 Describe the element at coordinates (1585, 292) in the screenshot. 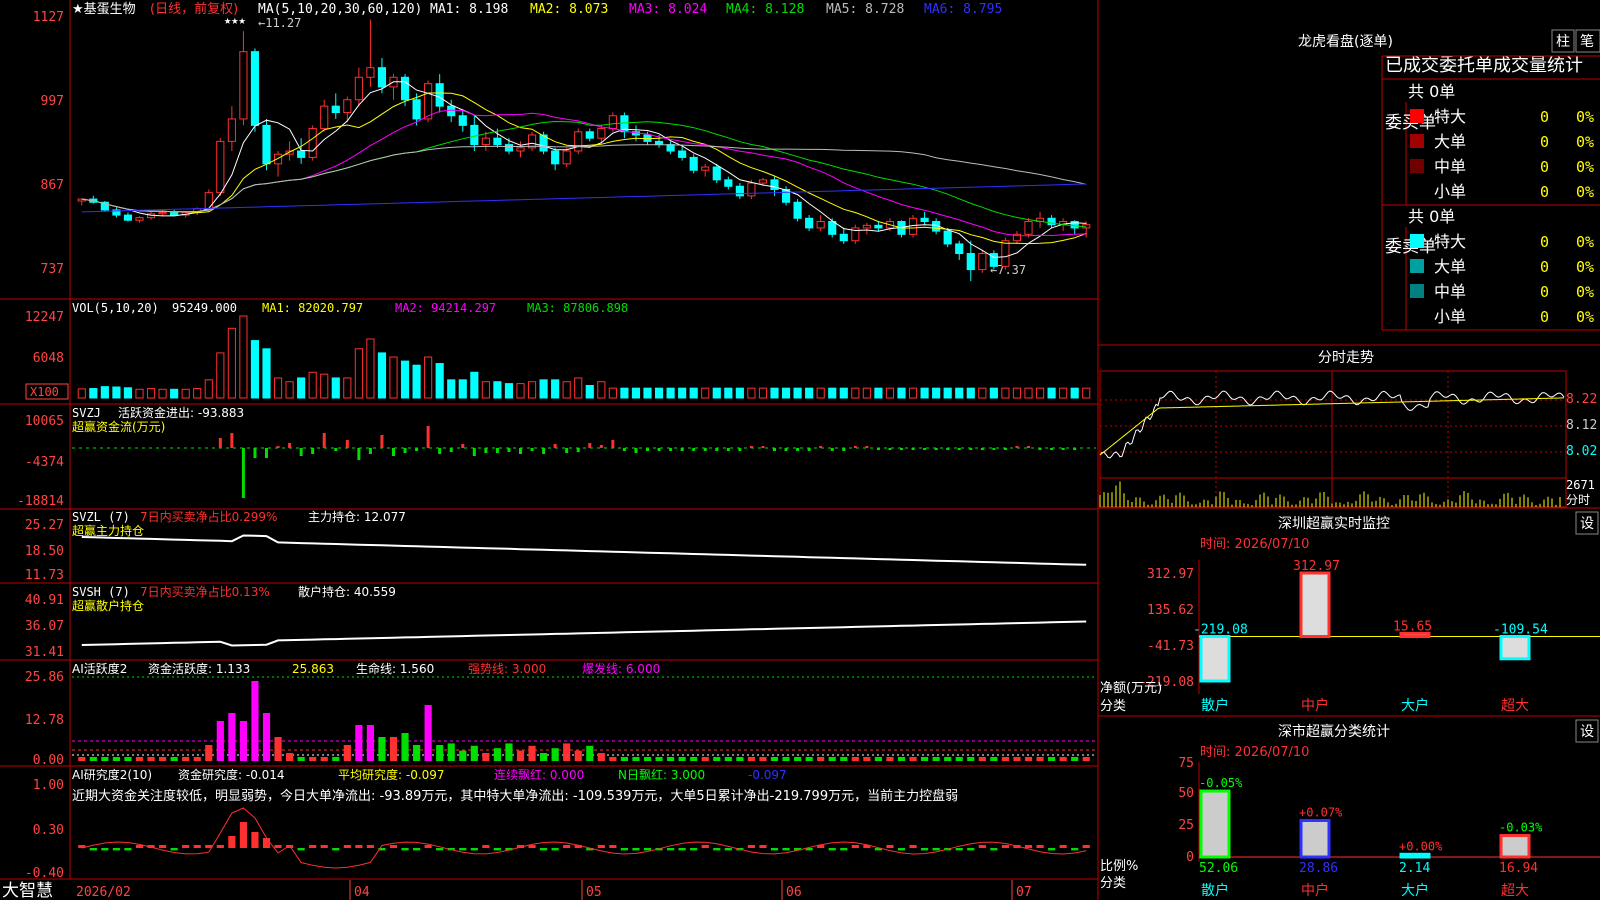

I see `order-pct: 0%` at that location.